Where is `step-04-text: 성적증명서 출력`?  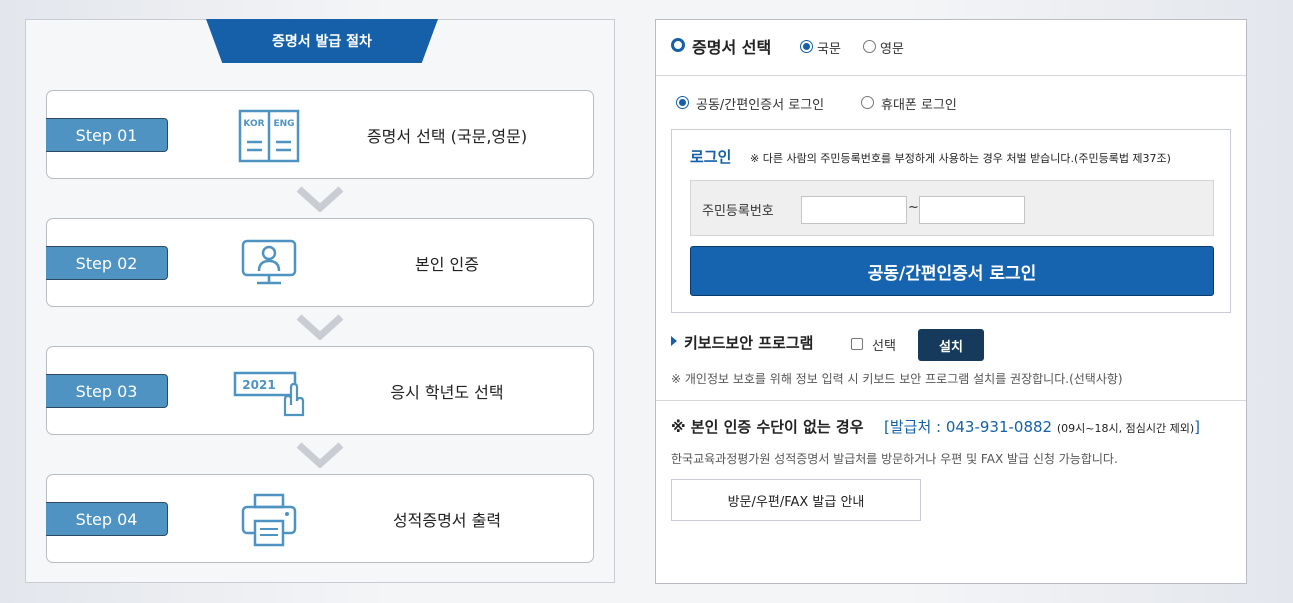 step-04-text: 성적증명서 출력 is located at coordinates (447, 520).